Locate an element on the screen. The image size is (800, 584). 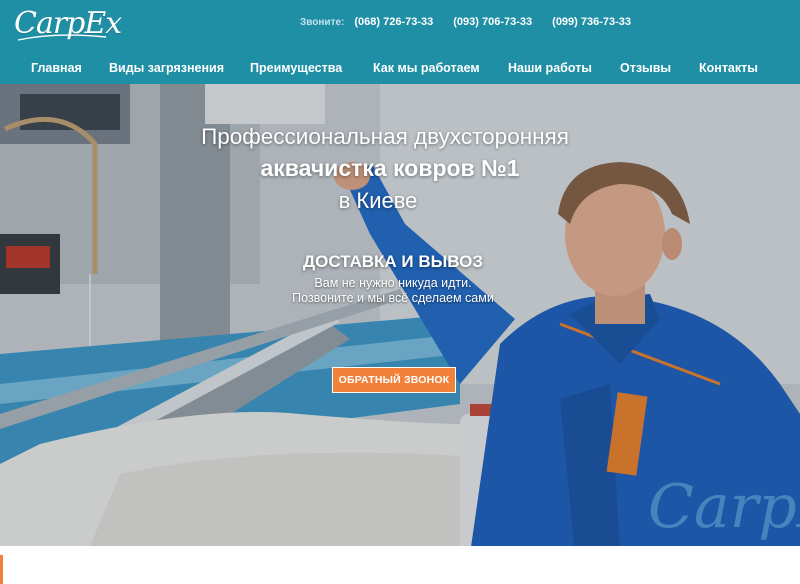
phone-link-099: (099) 736-73-33 is located at coordinates (591, 22).